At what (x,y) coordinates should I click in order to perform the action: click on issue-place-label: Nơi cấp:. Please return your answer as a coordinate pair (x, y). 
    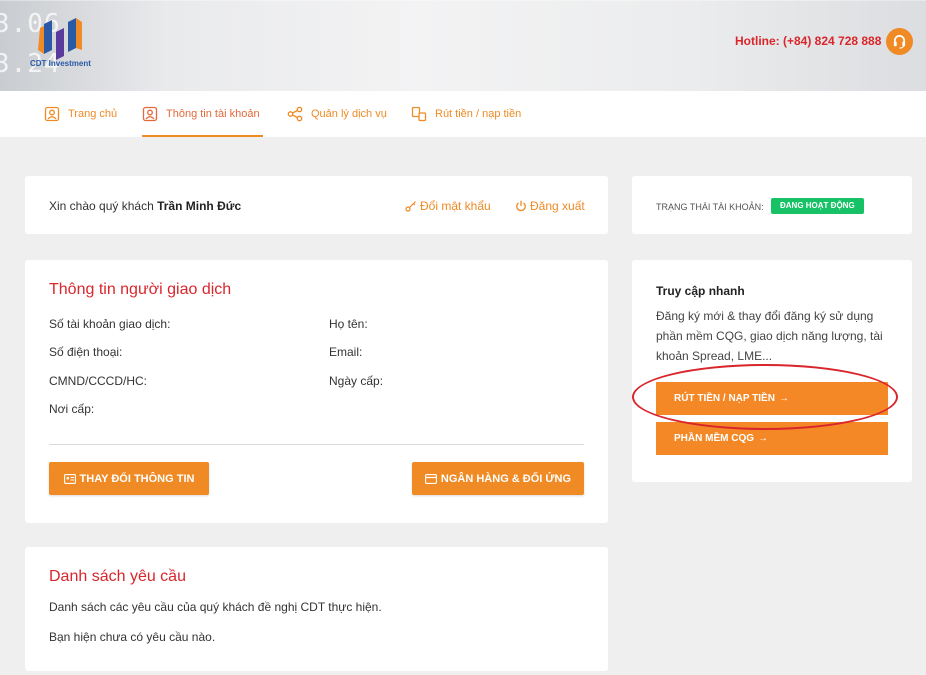
    Looking at the image, I should click on (72, 409).